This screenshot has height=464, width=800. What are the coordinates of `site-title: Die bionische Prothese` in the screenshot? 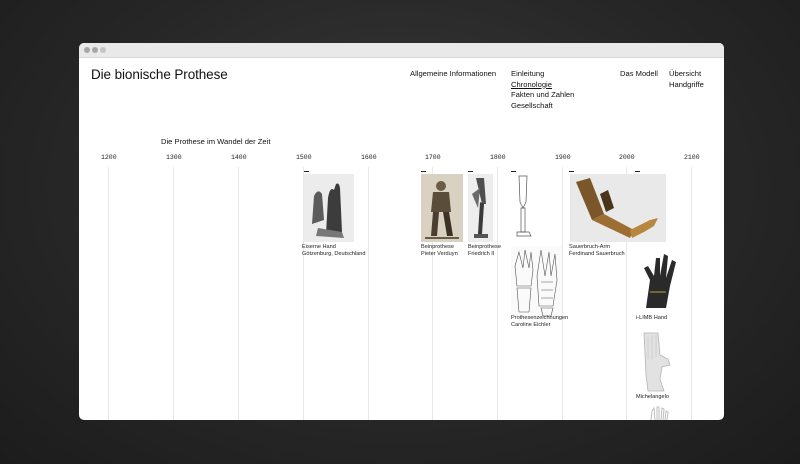 It's located at (159, 74).